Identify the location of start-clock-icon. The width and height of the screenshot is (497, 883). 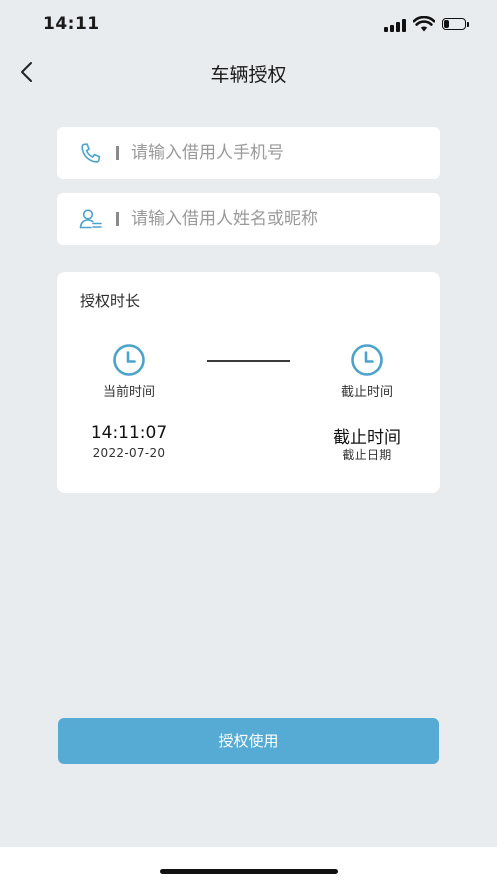
(129, 360).